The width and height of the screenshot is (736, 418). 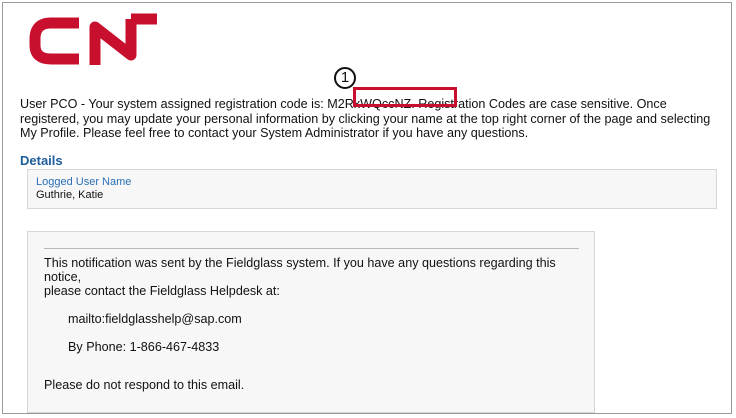 What do you see at coordinates (84, 182) in the screenshot?
I see `logged-user-name-label: Logged User Name` at bounding box center [84, 182].